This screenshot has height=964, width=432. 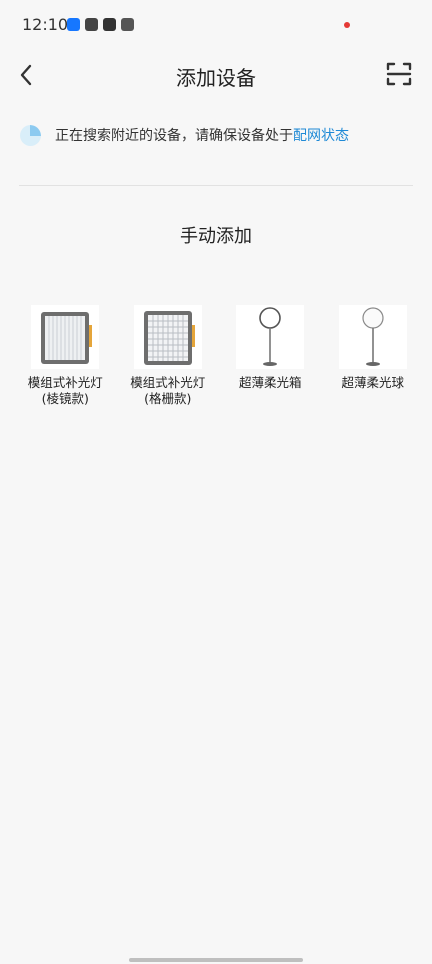 I want to click on scan-button, so click(x=399, y=74).